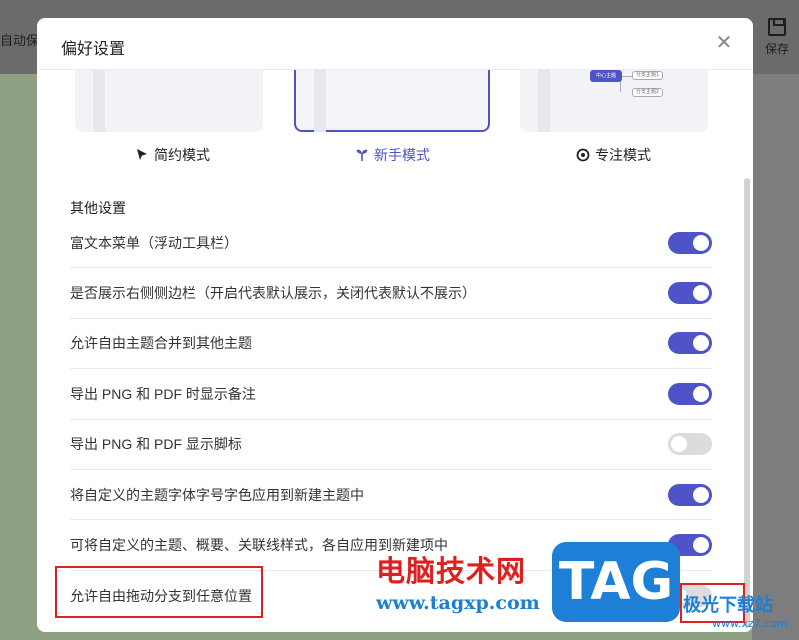  Describe the element at coordinates (647, 92) in the screenshot. I see `preview-leaf: 分支主题2` at that location.